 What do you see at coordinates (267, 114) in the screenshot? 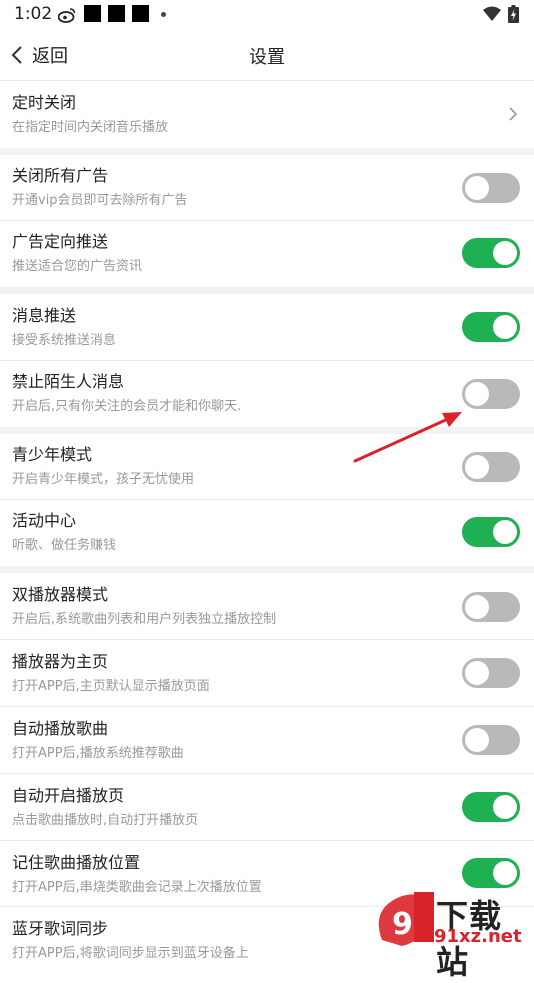
I see `setting-row-timer-close: 定时关闭 在指定时间内关闭音乐播放` at bounding box center [267, 114].